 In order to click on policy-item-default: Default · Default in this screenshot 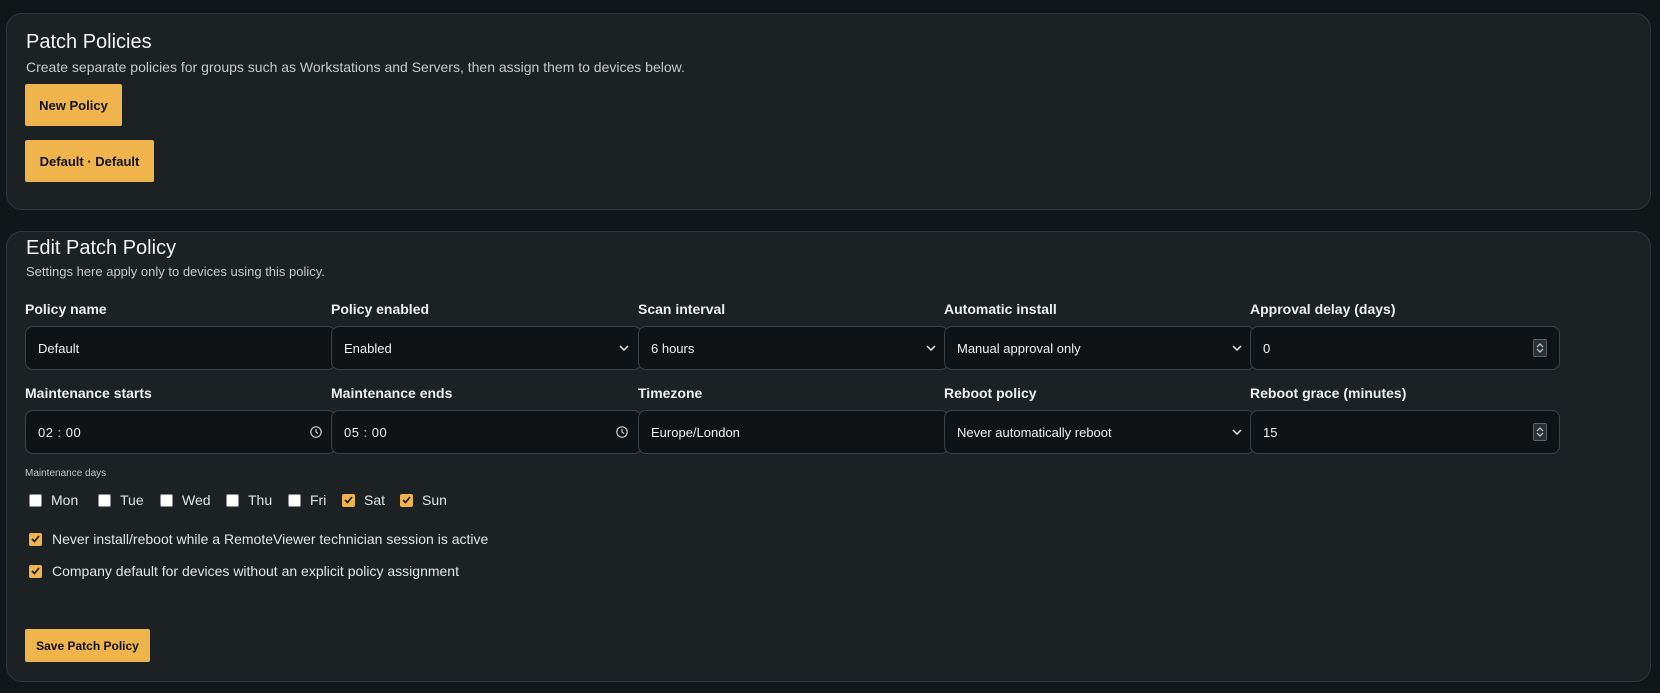, I will do `click(89, 161)`.